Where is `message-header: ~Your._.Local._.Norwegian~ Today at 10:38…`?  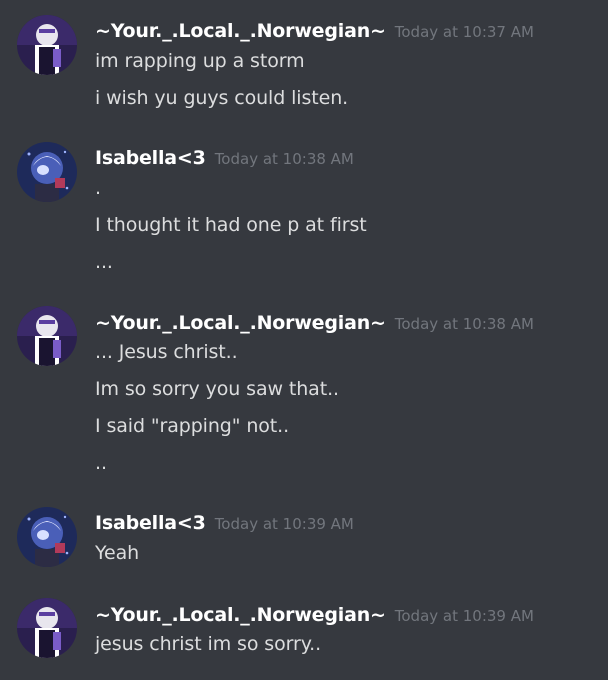 message-header: ~Your._.Local._.Norwegian~ Today at 10:38… is located at coordinates (314, 323).